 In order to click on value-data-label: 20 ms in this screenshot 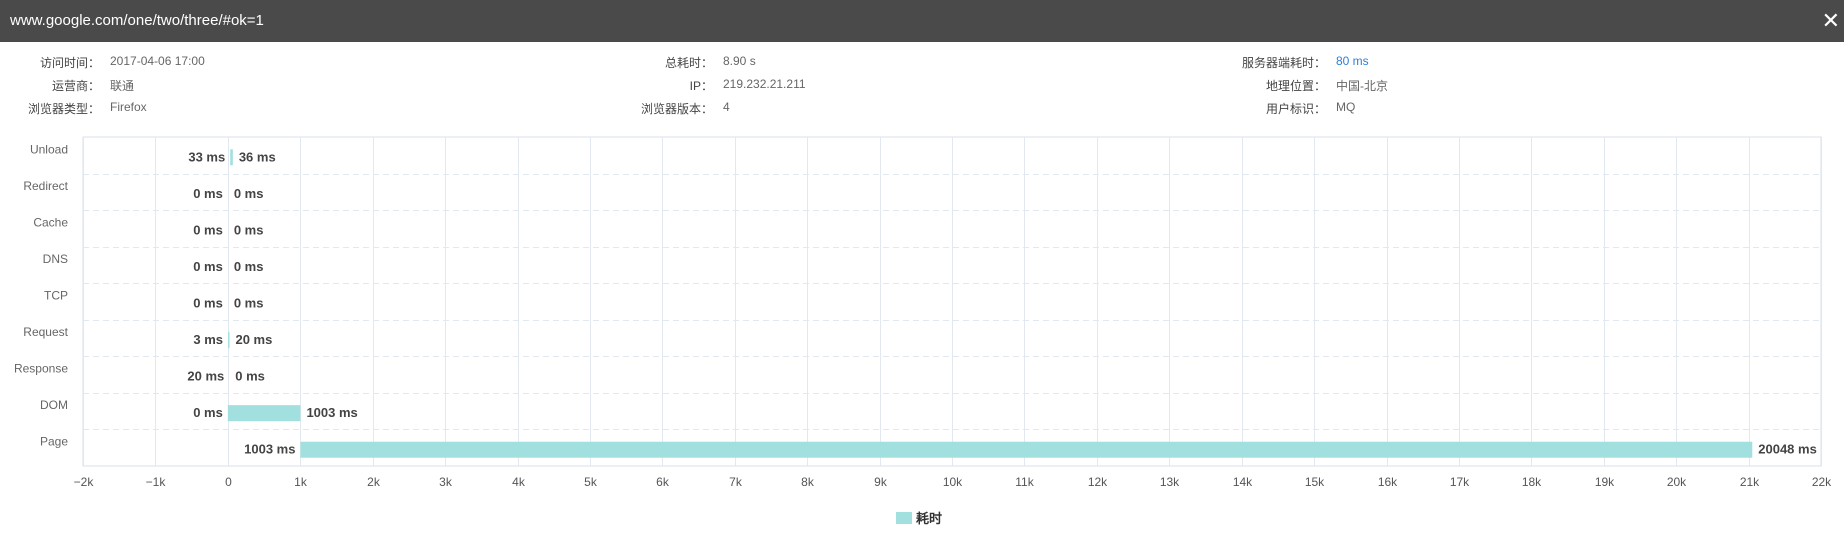, I will do `click(253, 339)`.